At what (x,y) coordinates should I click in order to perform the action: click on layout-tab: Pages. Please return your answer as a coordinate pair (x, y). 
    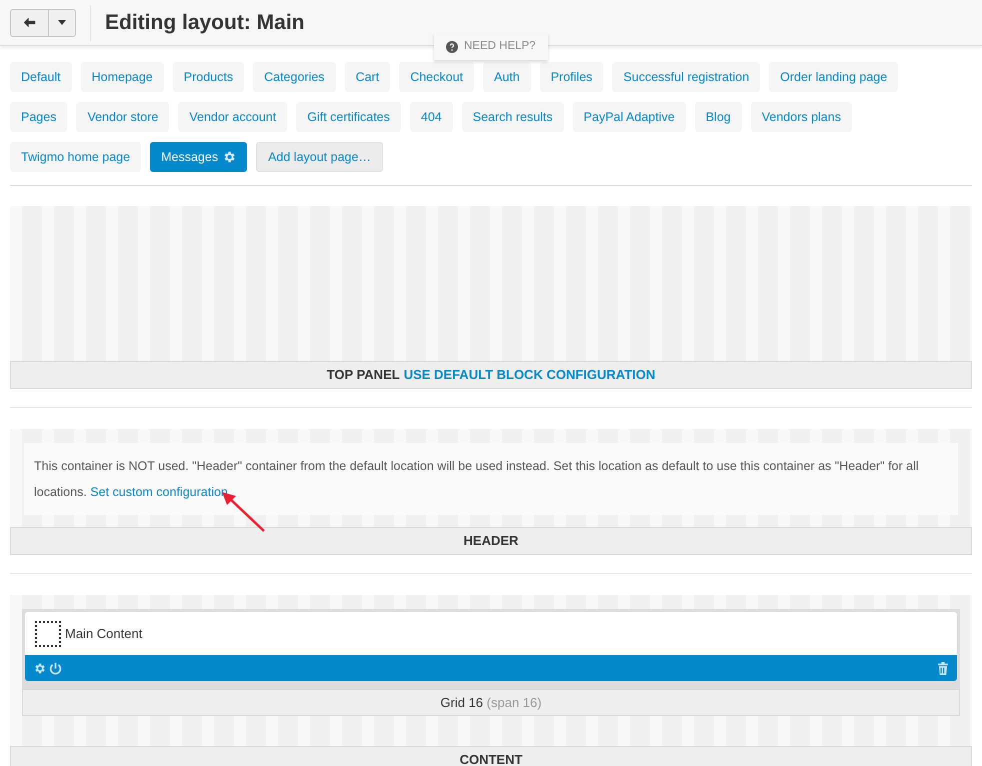
    Looking at the image, I should click on (39, 117).